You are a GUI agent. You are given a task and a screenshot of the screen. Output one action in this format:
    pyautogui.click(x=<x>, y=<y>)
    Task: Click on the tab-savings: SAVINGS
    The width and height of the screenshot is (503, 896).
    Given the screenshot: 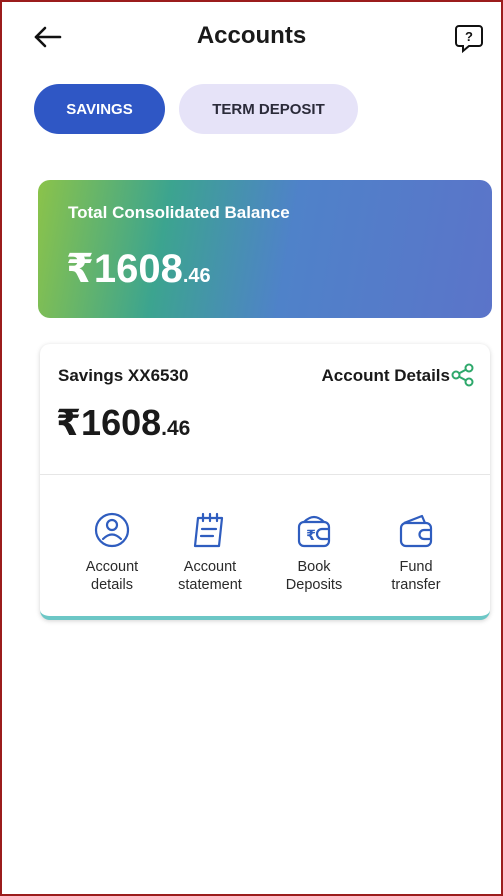 What is the action you would take?
    pyautogui.click(x=99, y=109)
    